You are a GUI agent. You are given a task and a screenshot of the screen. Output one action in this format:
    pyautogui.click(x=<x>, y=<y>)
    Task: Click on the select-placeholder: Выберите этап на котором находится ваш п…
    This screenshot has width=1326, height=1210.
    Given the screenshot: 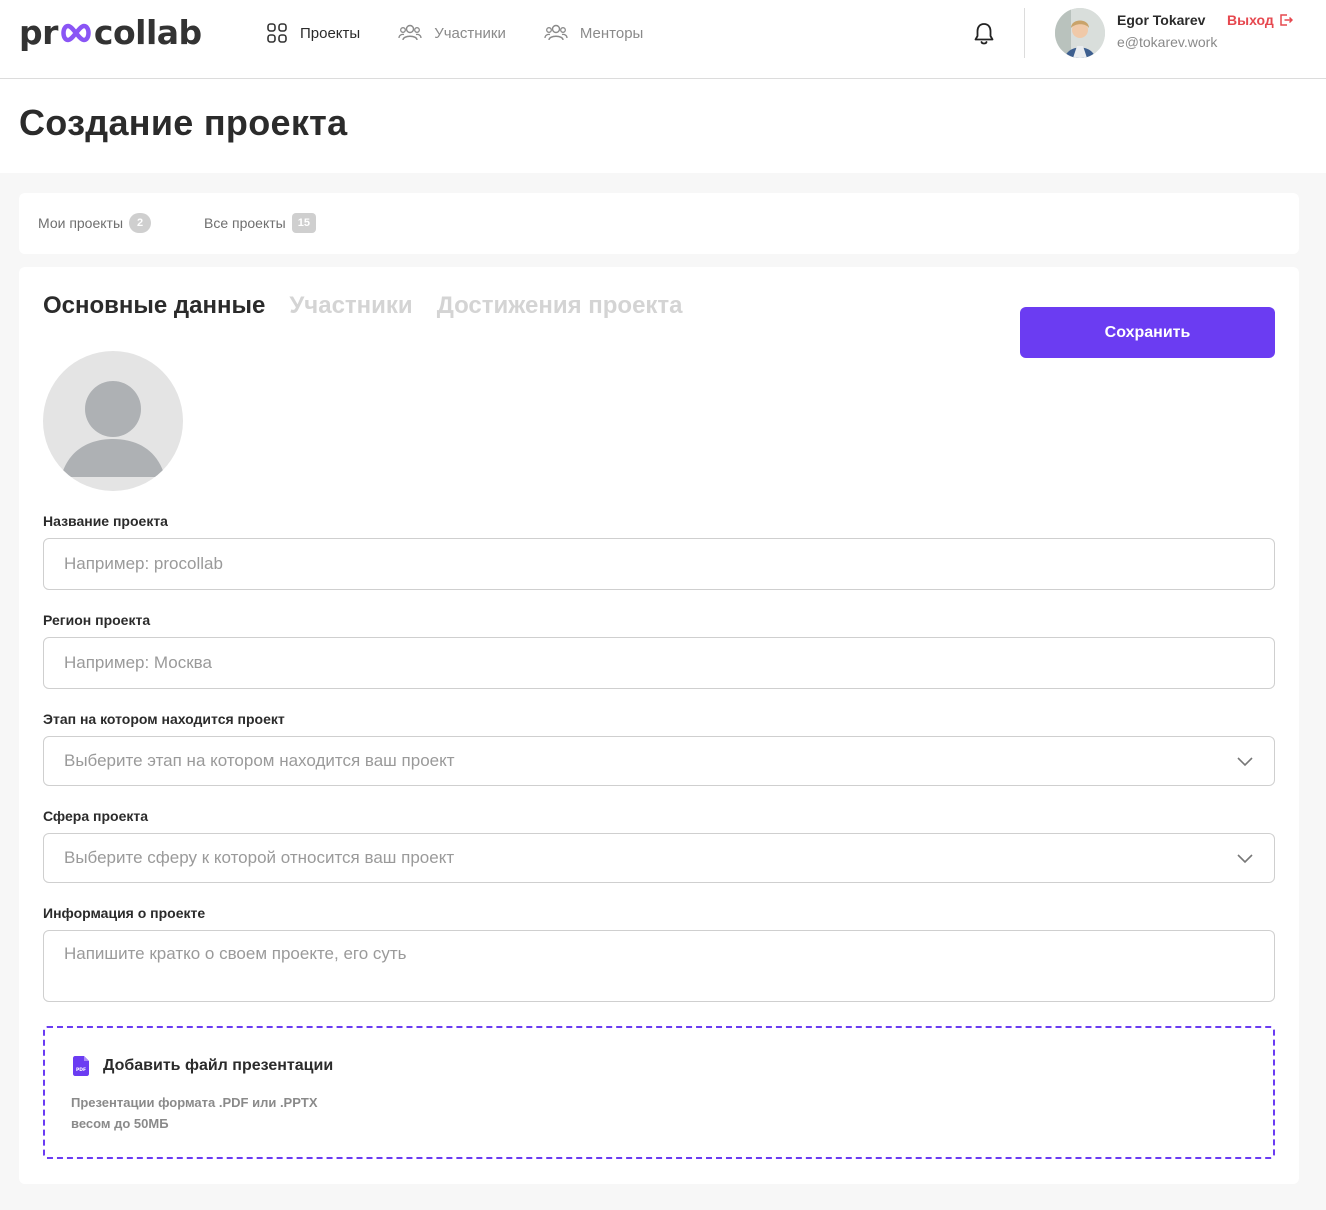 What is the action you would take?
    pyautogui.click(x=259, y=760)
    